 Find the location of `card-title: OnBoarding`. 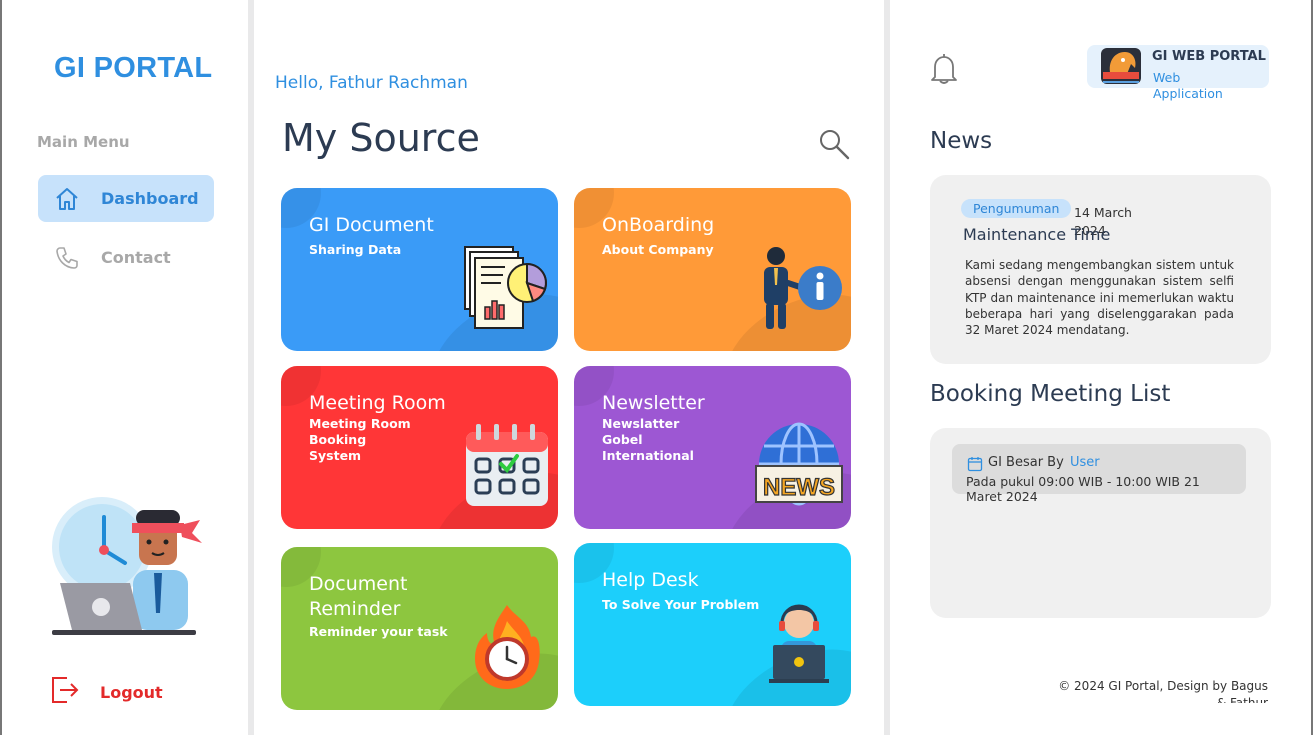

card-title: OnBoarding is located at coordinates (658, 225).